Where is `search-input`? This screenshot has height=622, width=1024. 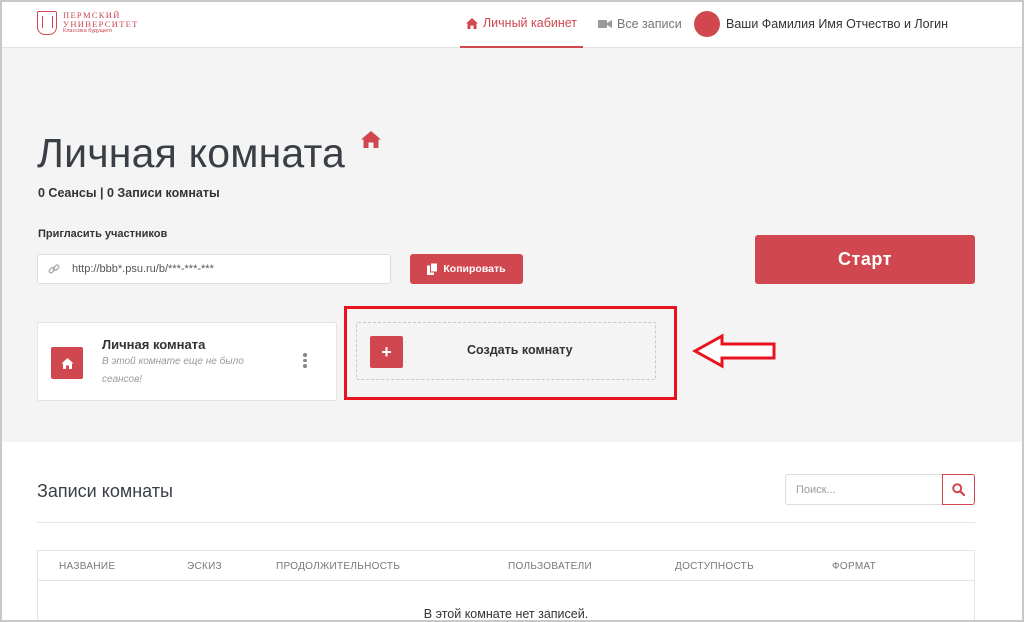 search-input is located at coordinates (864, 489).